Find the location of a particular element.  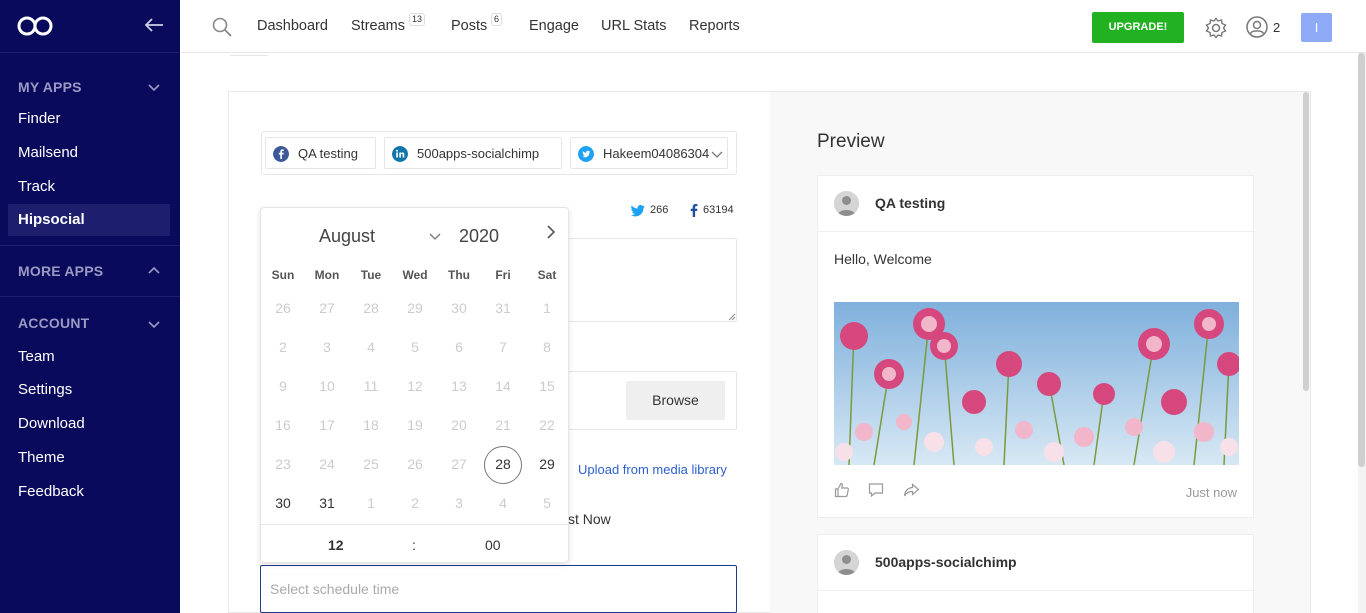

twitter-count-icon is located at coordinates (638, 211).